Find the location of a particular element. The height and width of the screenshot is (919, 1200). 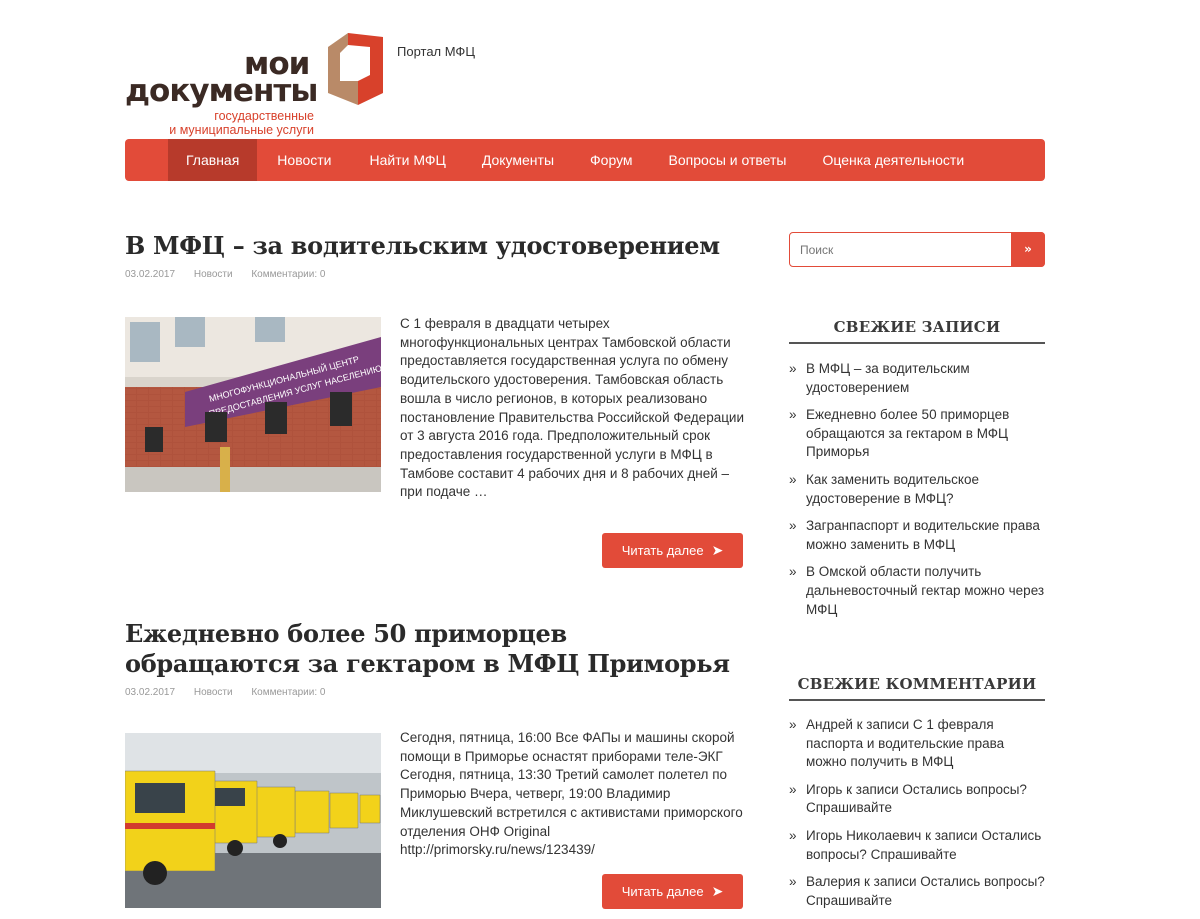

nav-item-home: Главная is located at coordinates (213, 160).